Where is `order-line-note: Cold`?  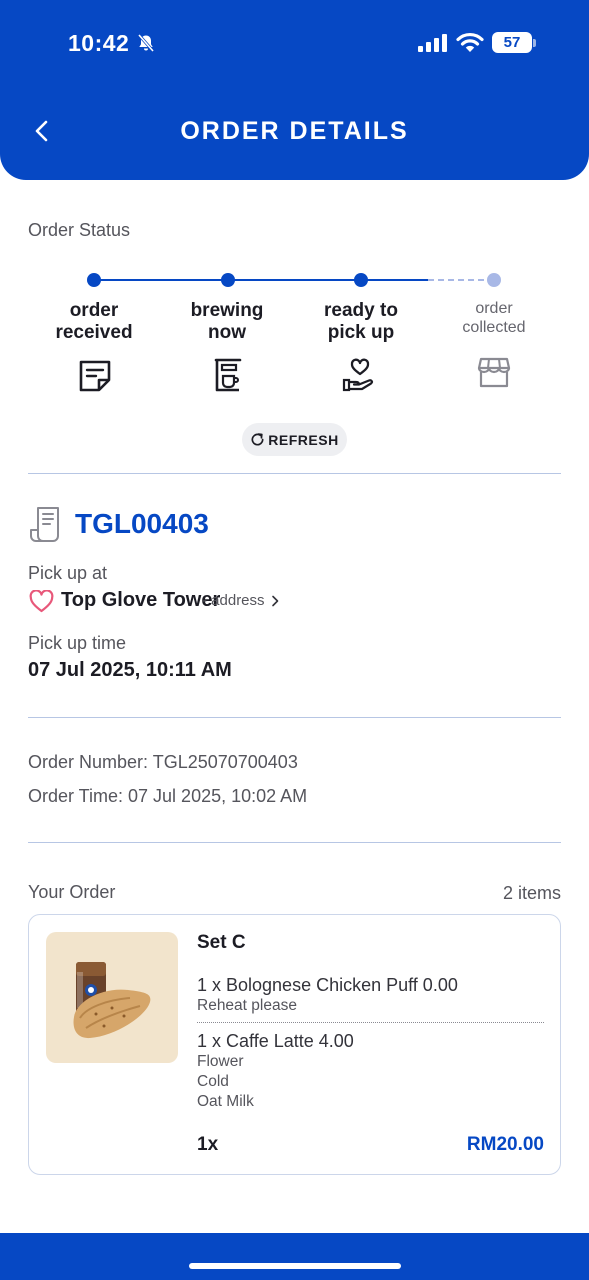
order-line-note: Cold is located at coordinates (213, 1081).